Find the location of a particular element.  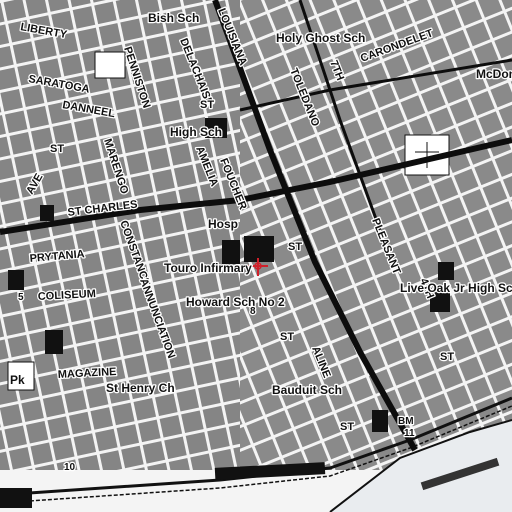

label-st-4: ST is located at coordinates (287, 337).